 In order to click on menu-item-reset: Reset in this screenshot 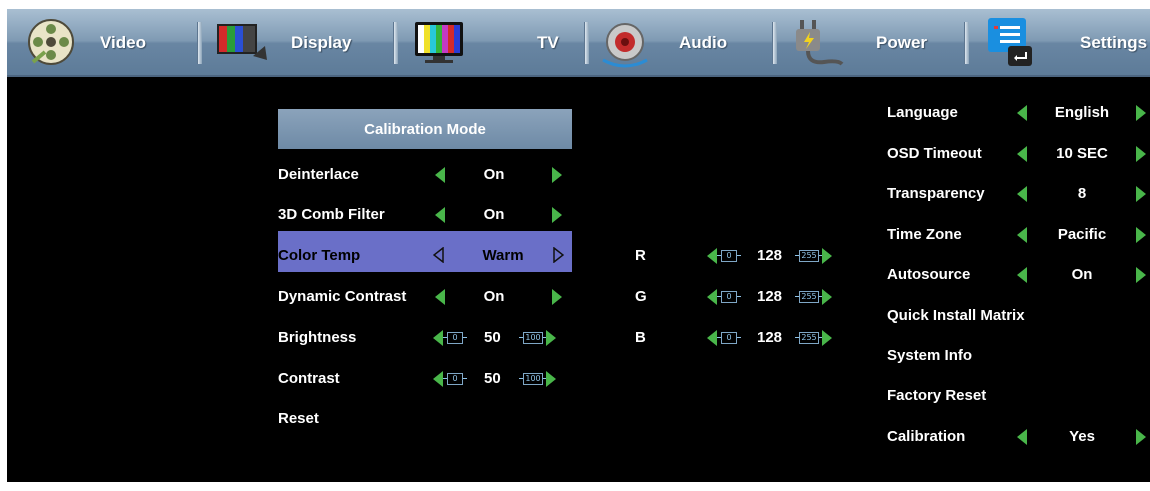, I will do `click(425, 417)`.